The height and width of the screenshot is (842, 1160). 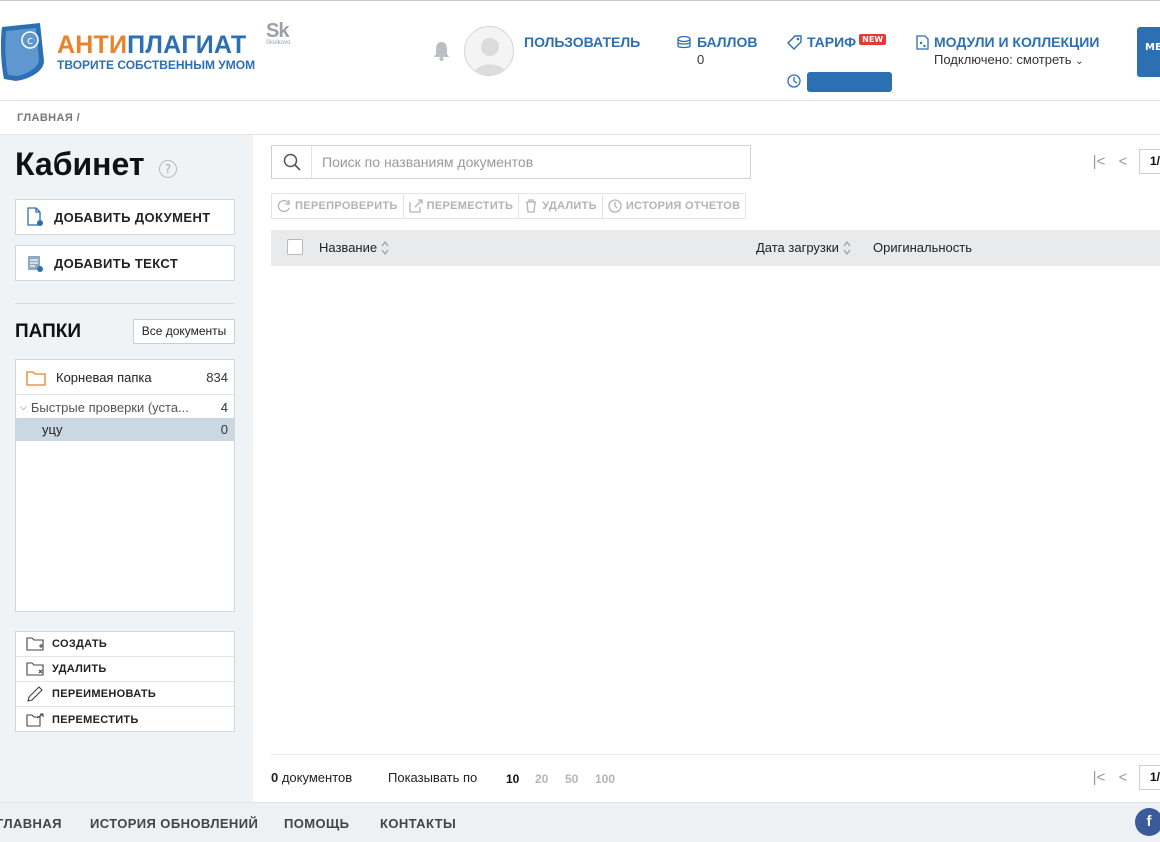 I want to click on pager-bottom: |< < 1/1, so click(x=1125, y=777).